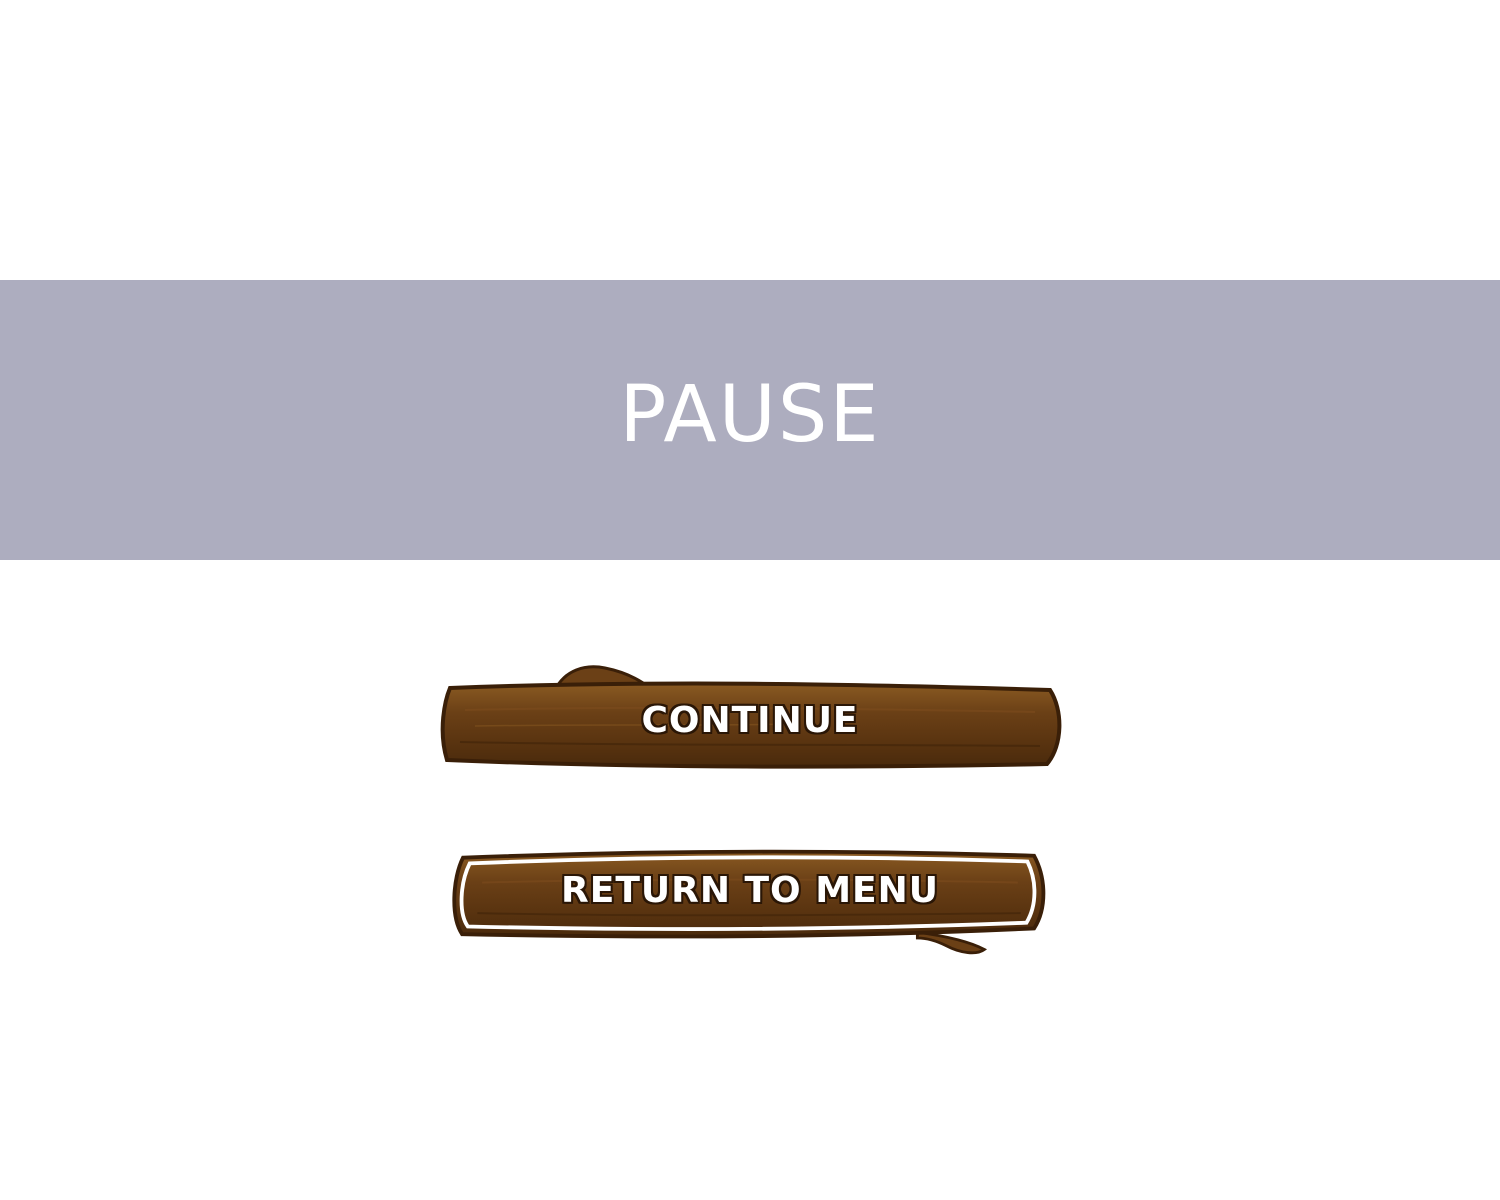 Image resolution: width=1500 pixels, height=1200 pixels. I want to click on return-to-menu-button: RETURN TO MENU, so click(750, 907).